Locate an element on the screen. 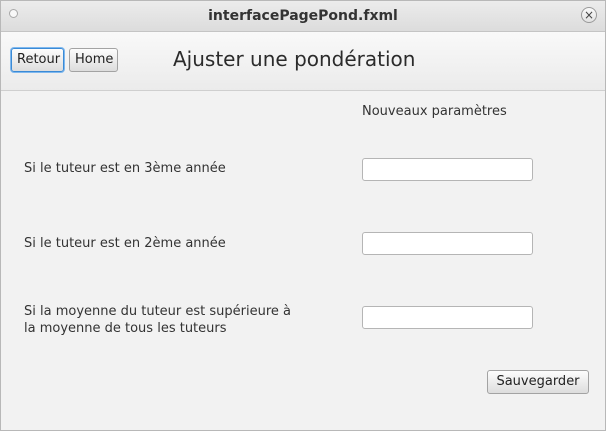  back-button: Retour is located at coordinates (37, 60).